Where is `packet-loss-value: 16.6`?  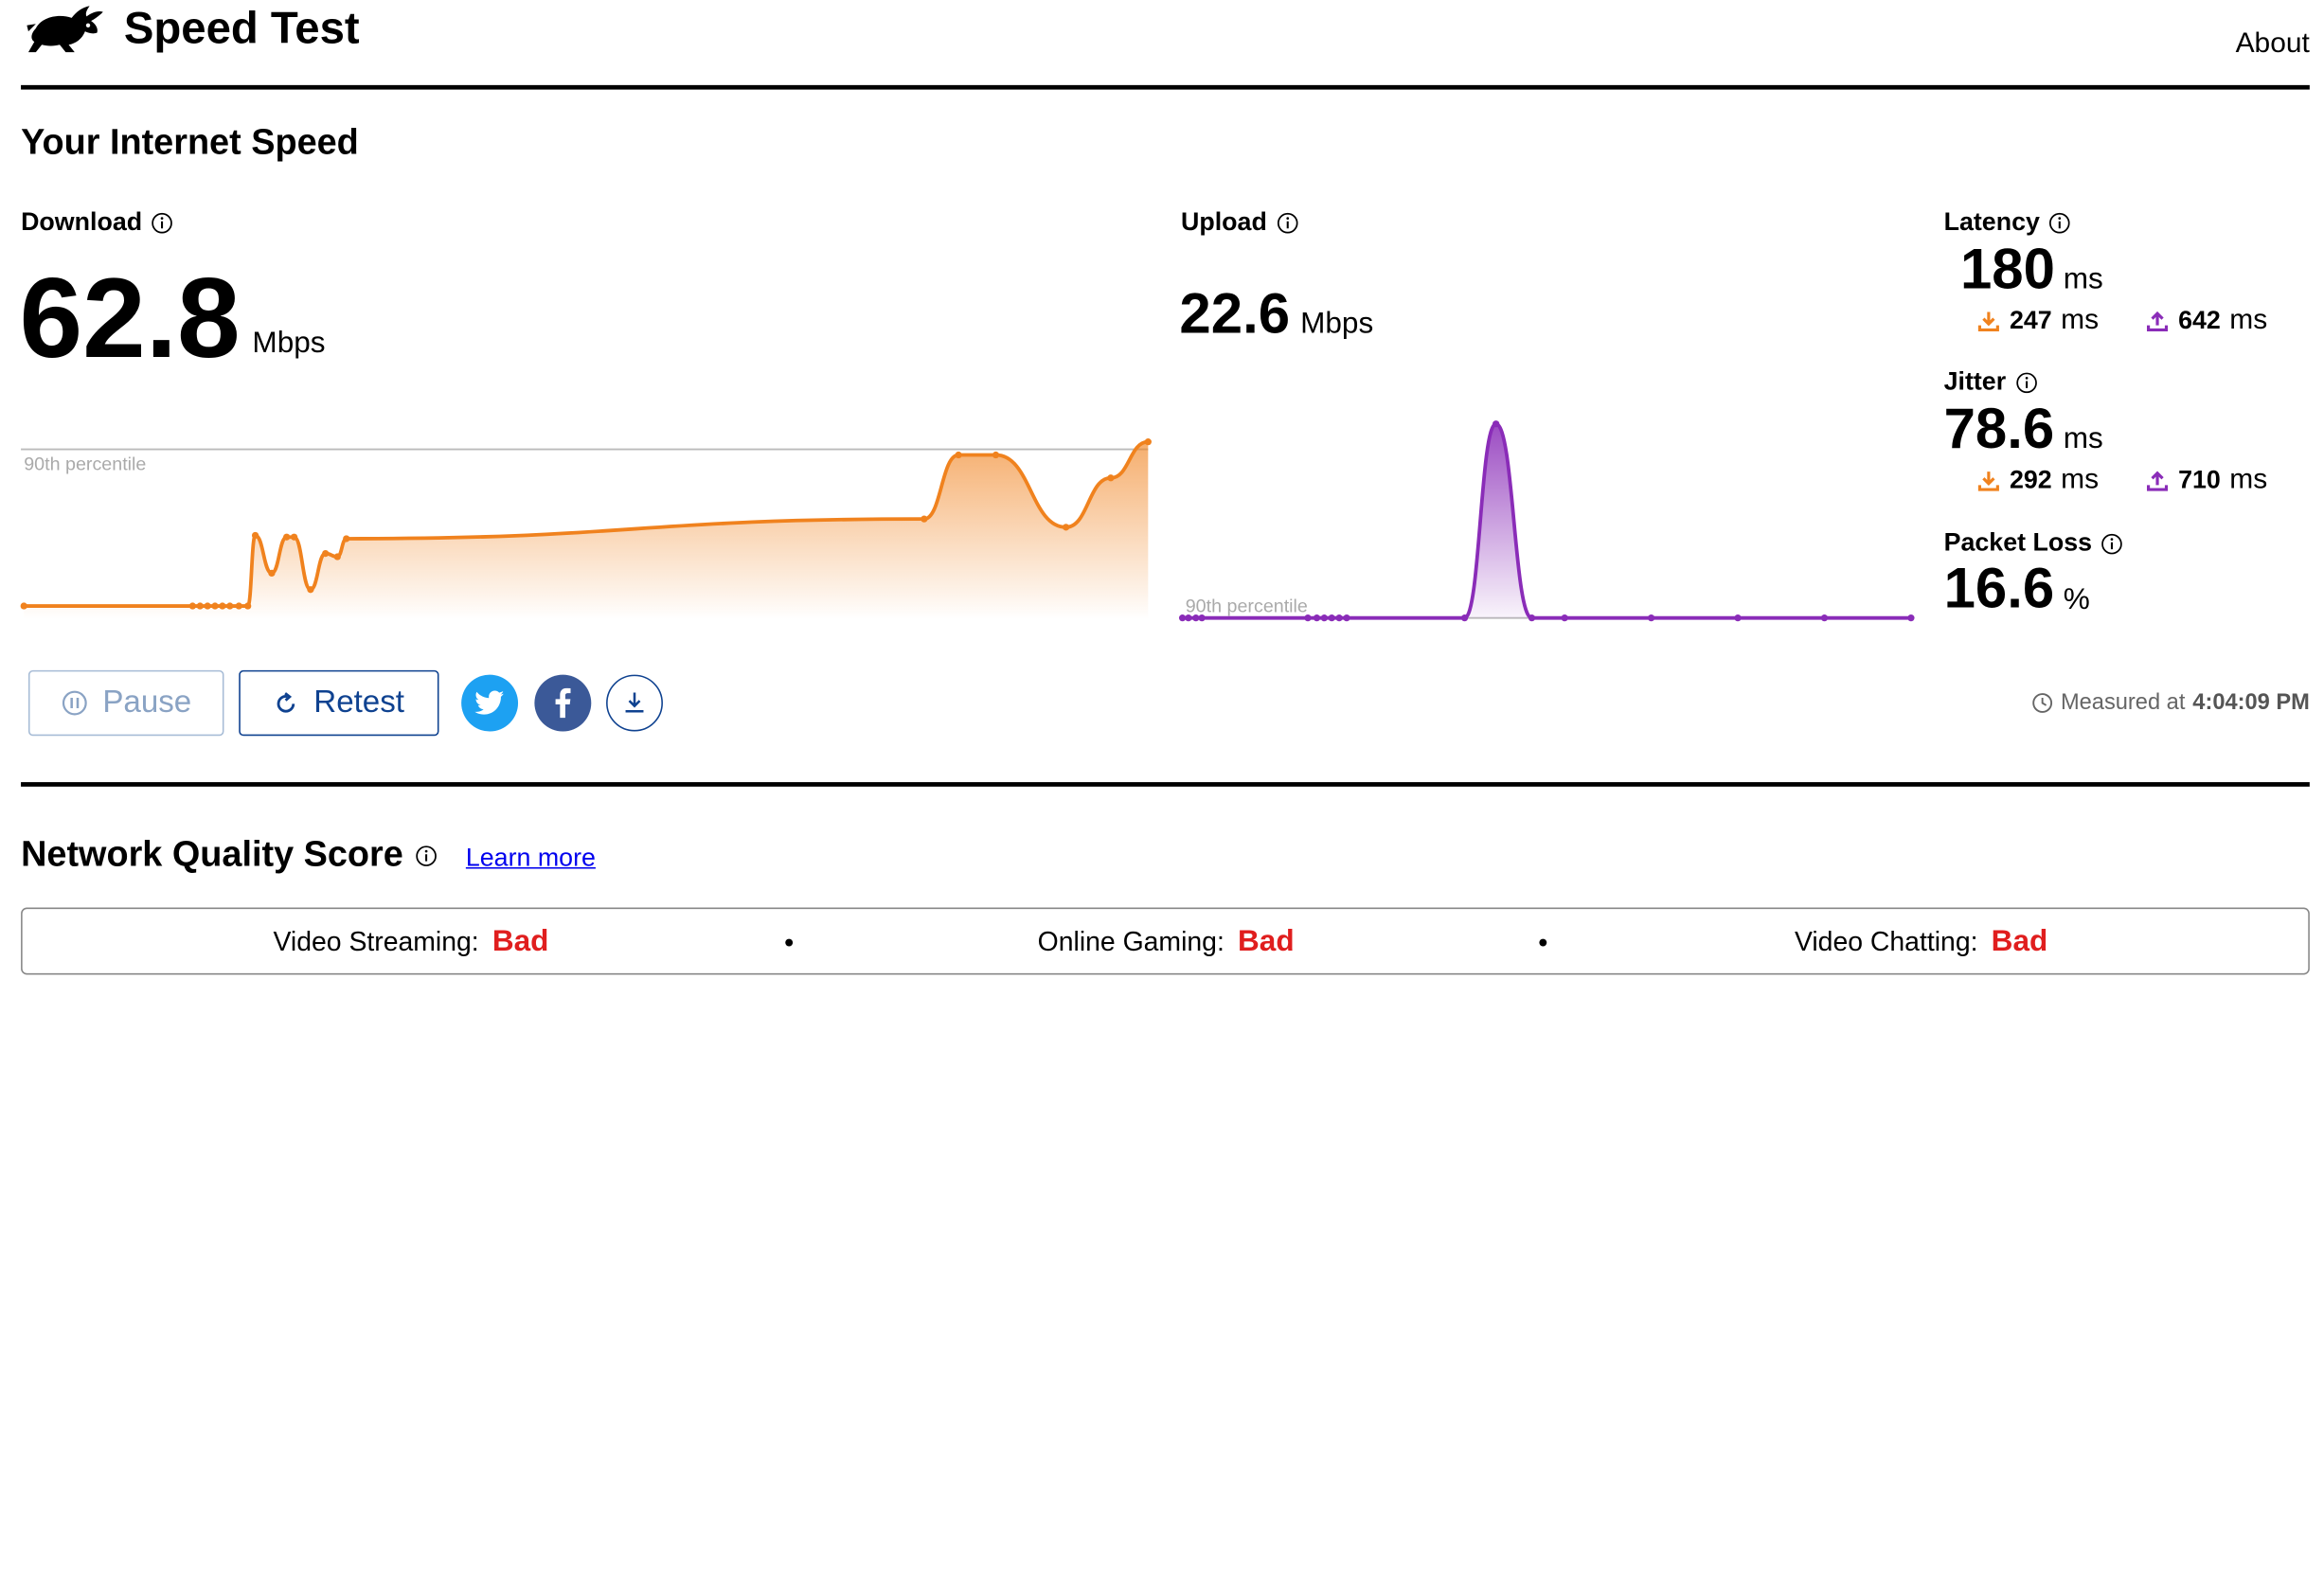 packet-loss-value: 16.6 is located at coordinates (1999, 589).